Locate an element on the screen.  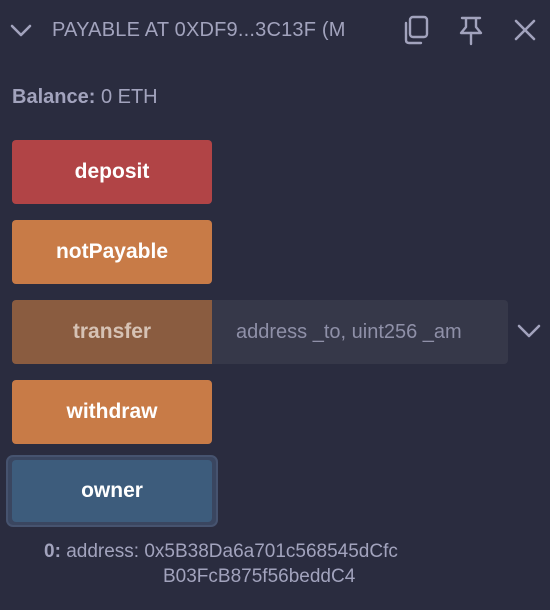
balance-label: Balance: is located at coordinates (54, 97).